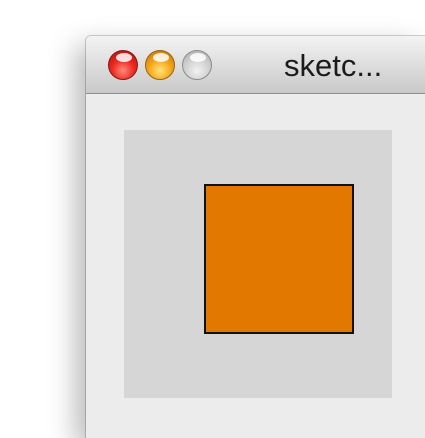 This screenshot has width=425, height=438. What do you see at coordinates (197, 65) in the screenshot?
I see `zoom-button` at bounding box center [197, 65].